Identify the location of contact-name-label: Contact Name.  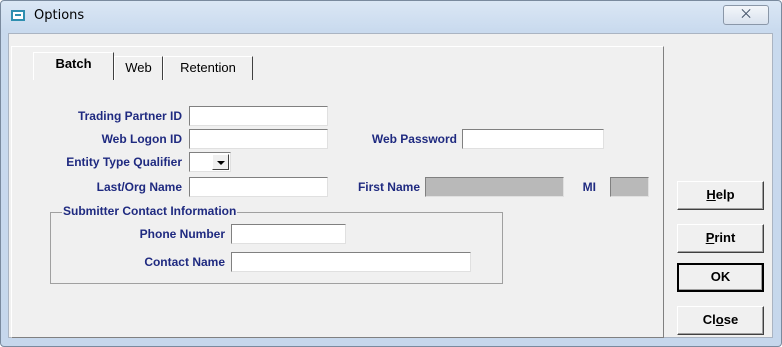
(184, 262).